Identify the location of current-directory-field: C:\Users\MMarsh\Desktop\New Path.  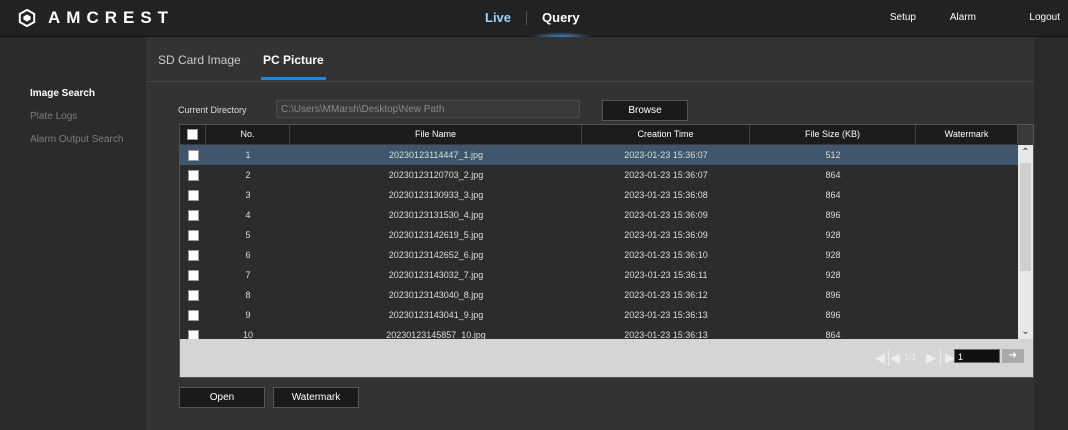
(428, 109).